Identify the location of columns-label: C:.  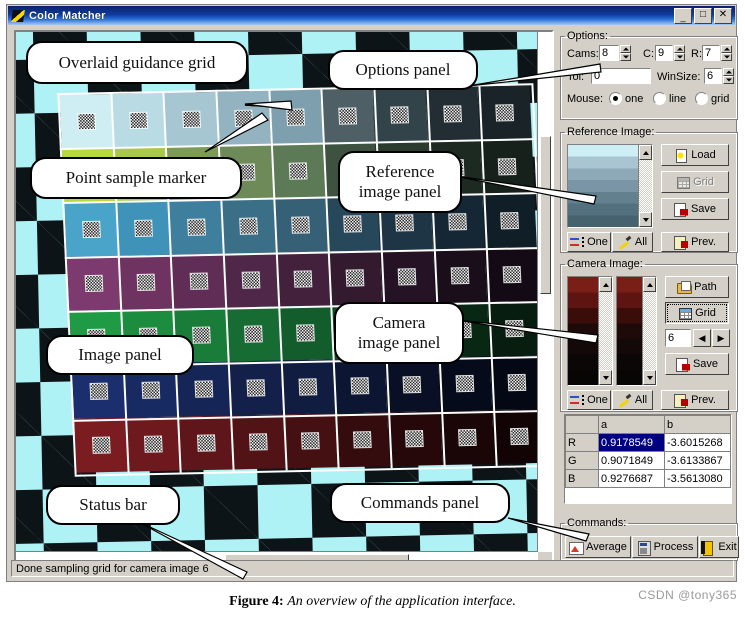
(648, 54).